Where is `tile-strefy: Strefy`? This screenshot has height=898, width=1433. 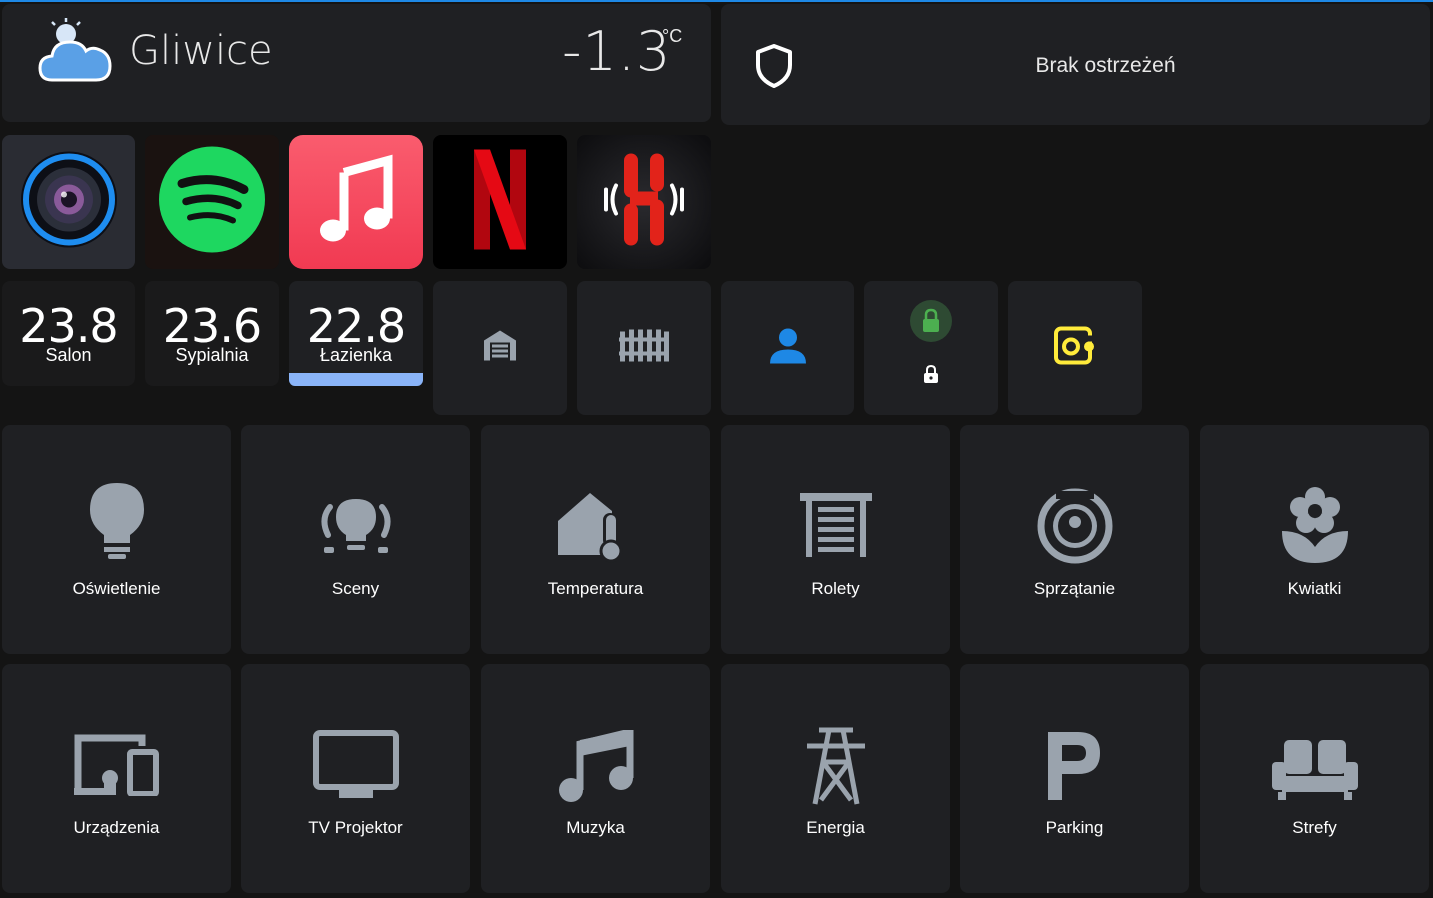 tile-strefy: Strefy is located at coordinates (1314, 778).